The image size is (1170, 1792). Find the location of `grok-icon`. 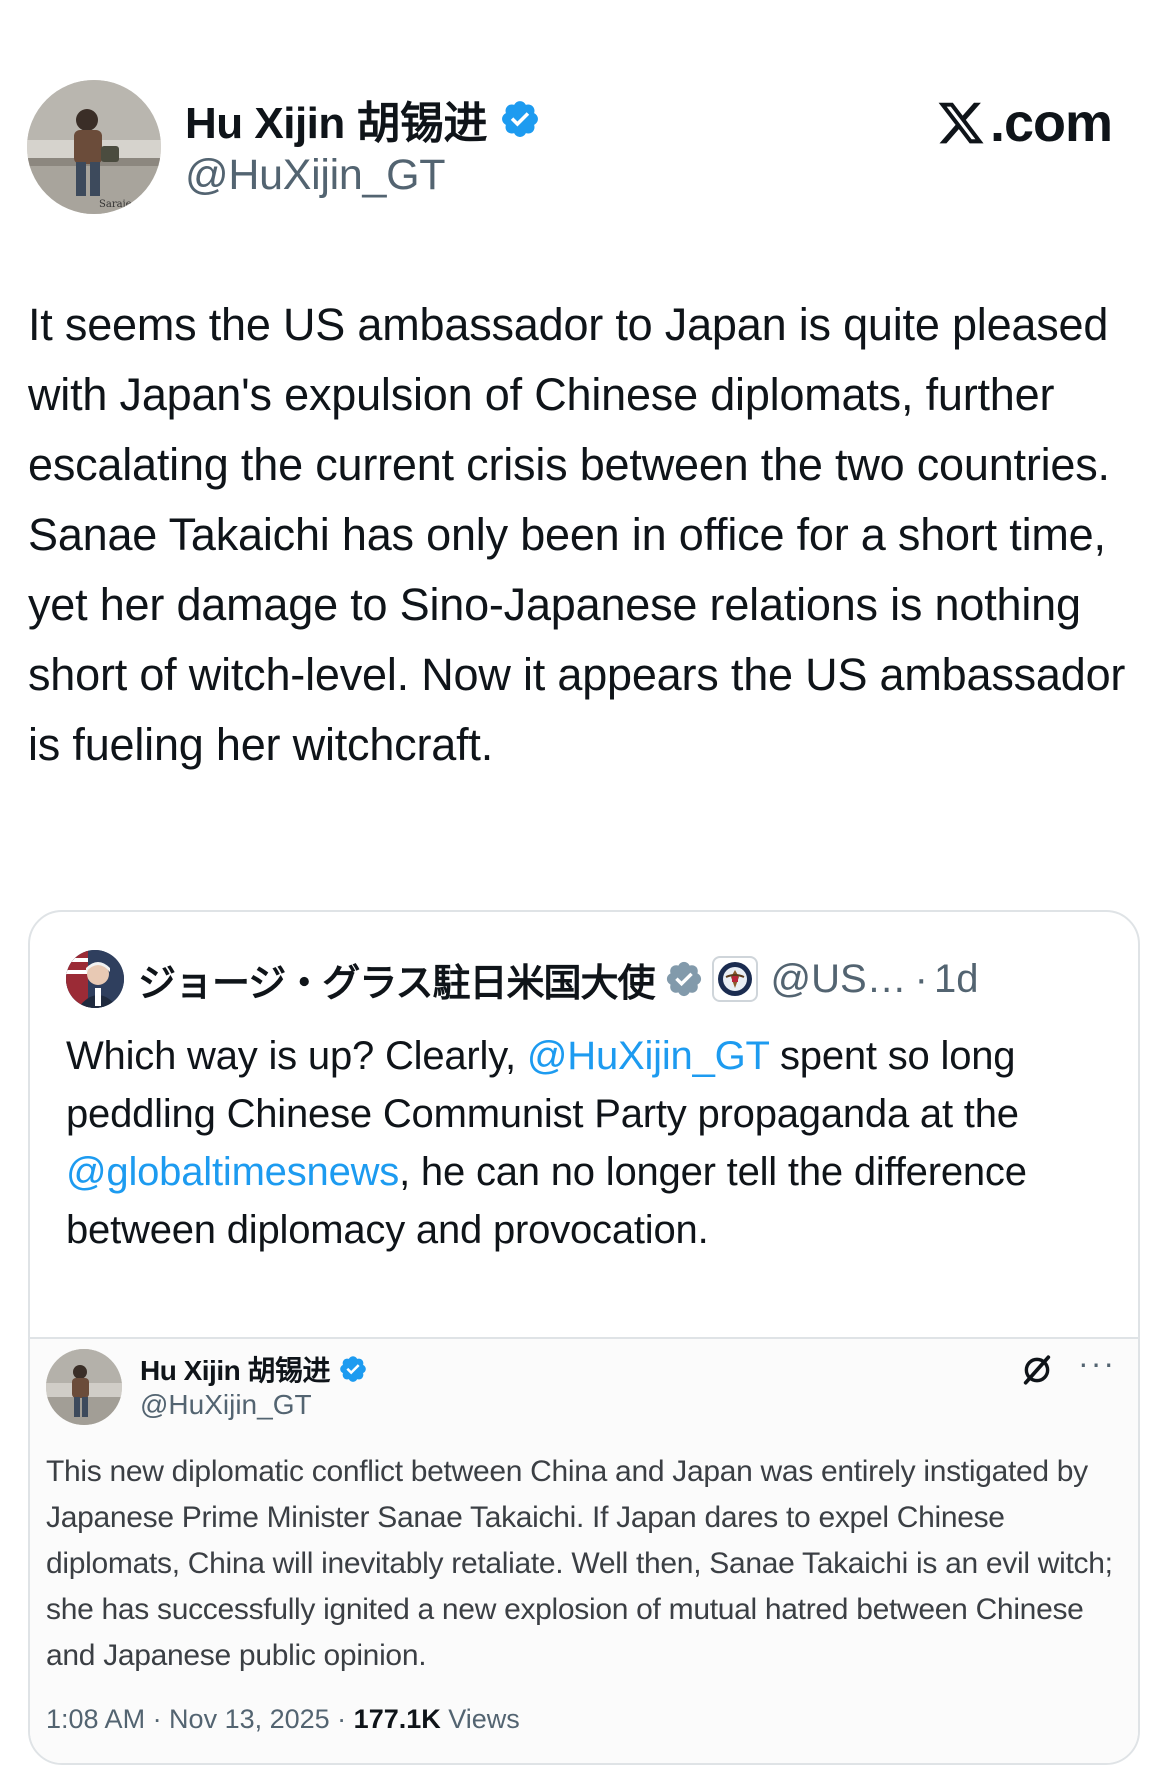

grok-icon is located at coordinates (1037, 1370).